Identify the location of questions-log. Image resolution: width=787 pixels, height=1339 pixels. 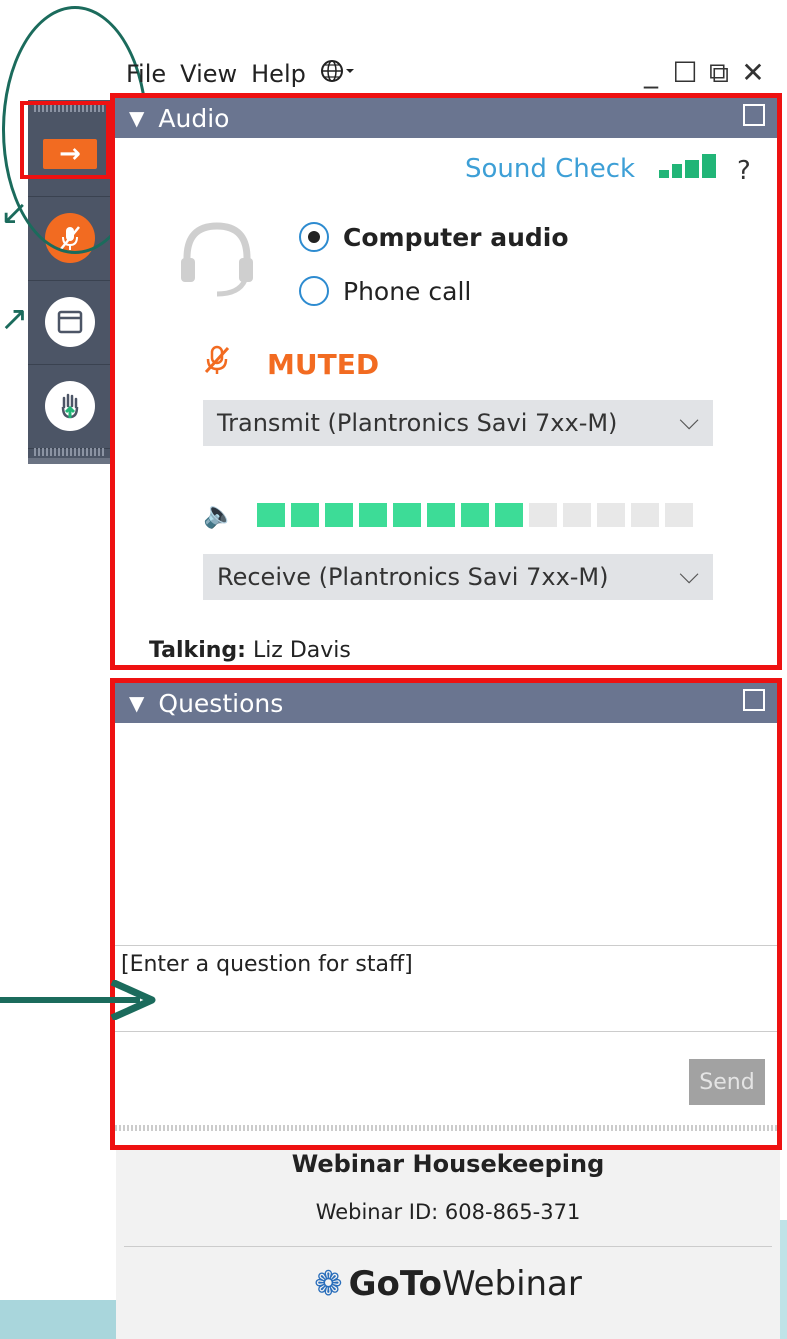
(446, 834).